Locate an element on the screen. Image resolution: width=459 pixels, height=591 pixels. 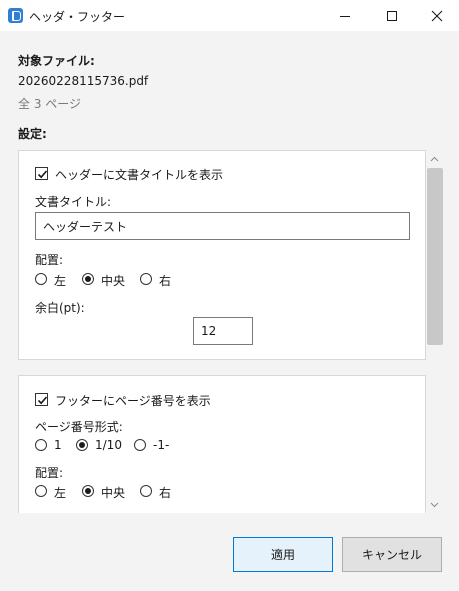
title-bar: ヘッダ・フッター is located at coordinates (229, 15).